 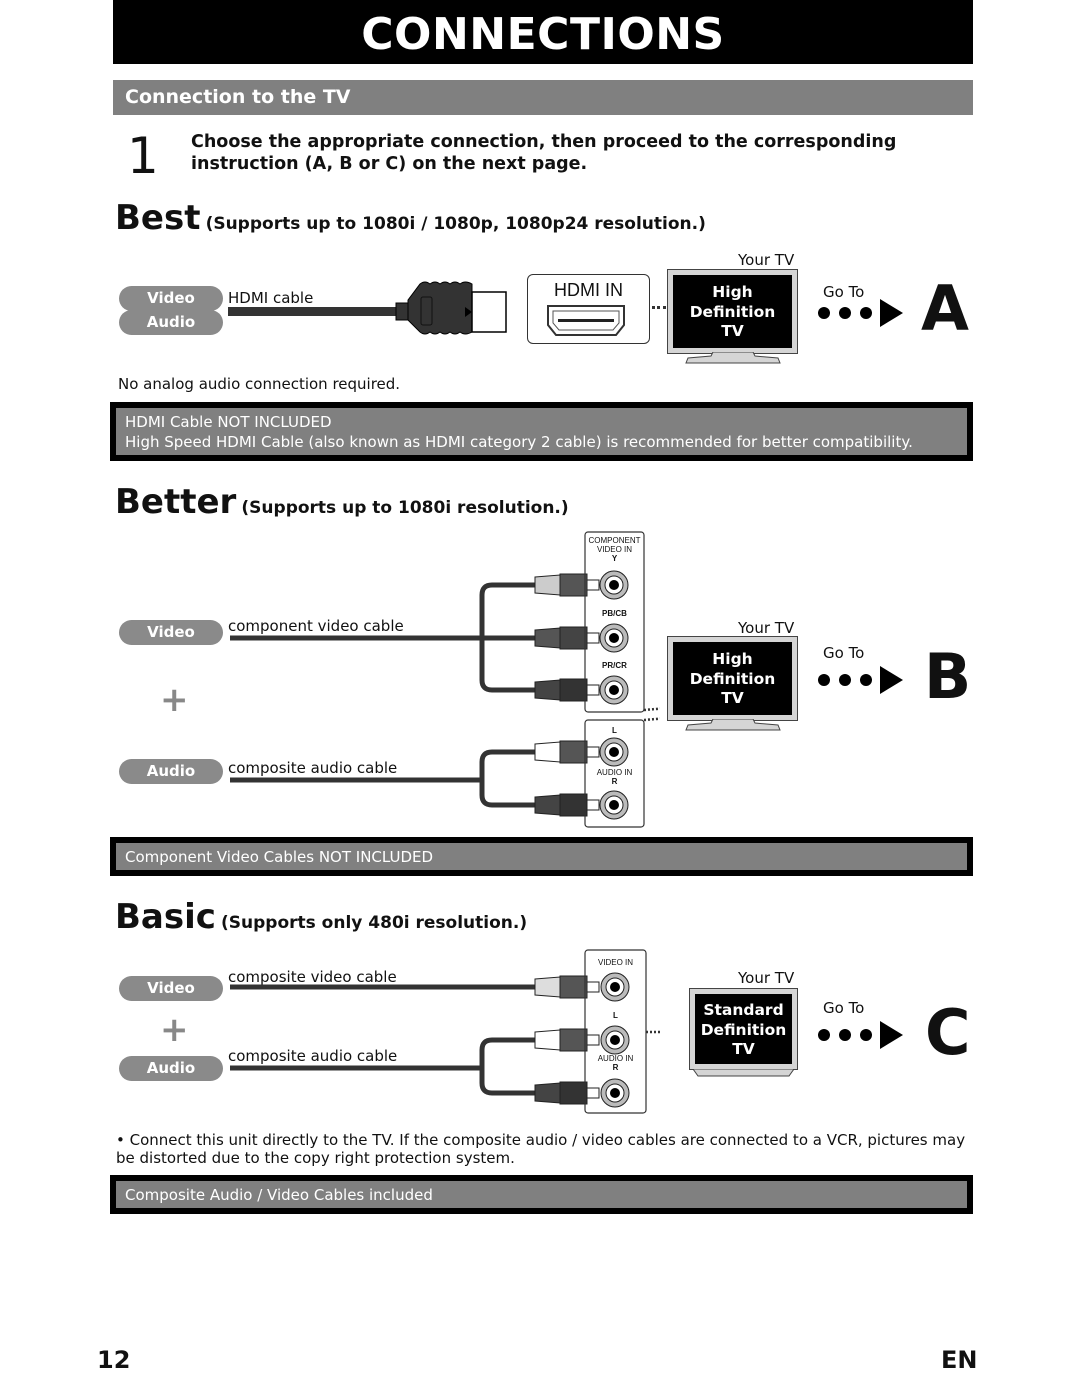 I want to click on composite-info-box: Composite Audio / Video Cables included, so click(x=541, y=1194).